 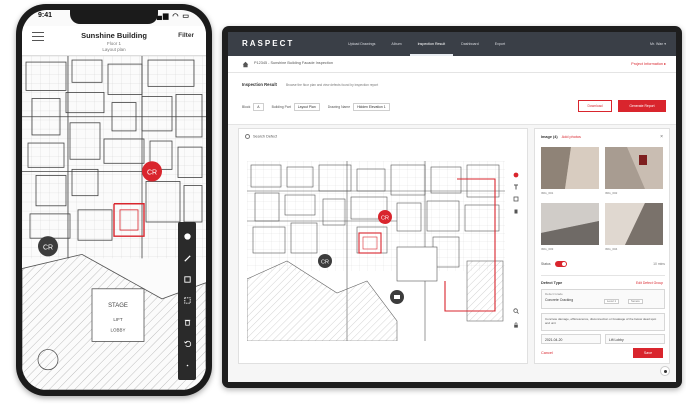 What do you see at coordinates (661, 137) in the screenshot?
I see `close-icon: ×` at bounding box center [661, 137].